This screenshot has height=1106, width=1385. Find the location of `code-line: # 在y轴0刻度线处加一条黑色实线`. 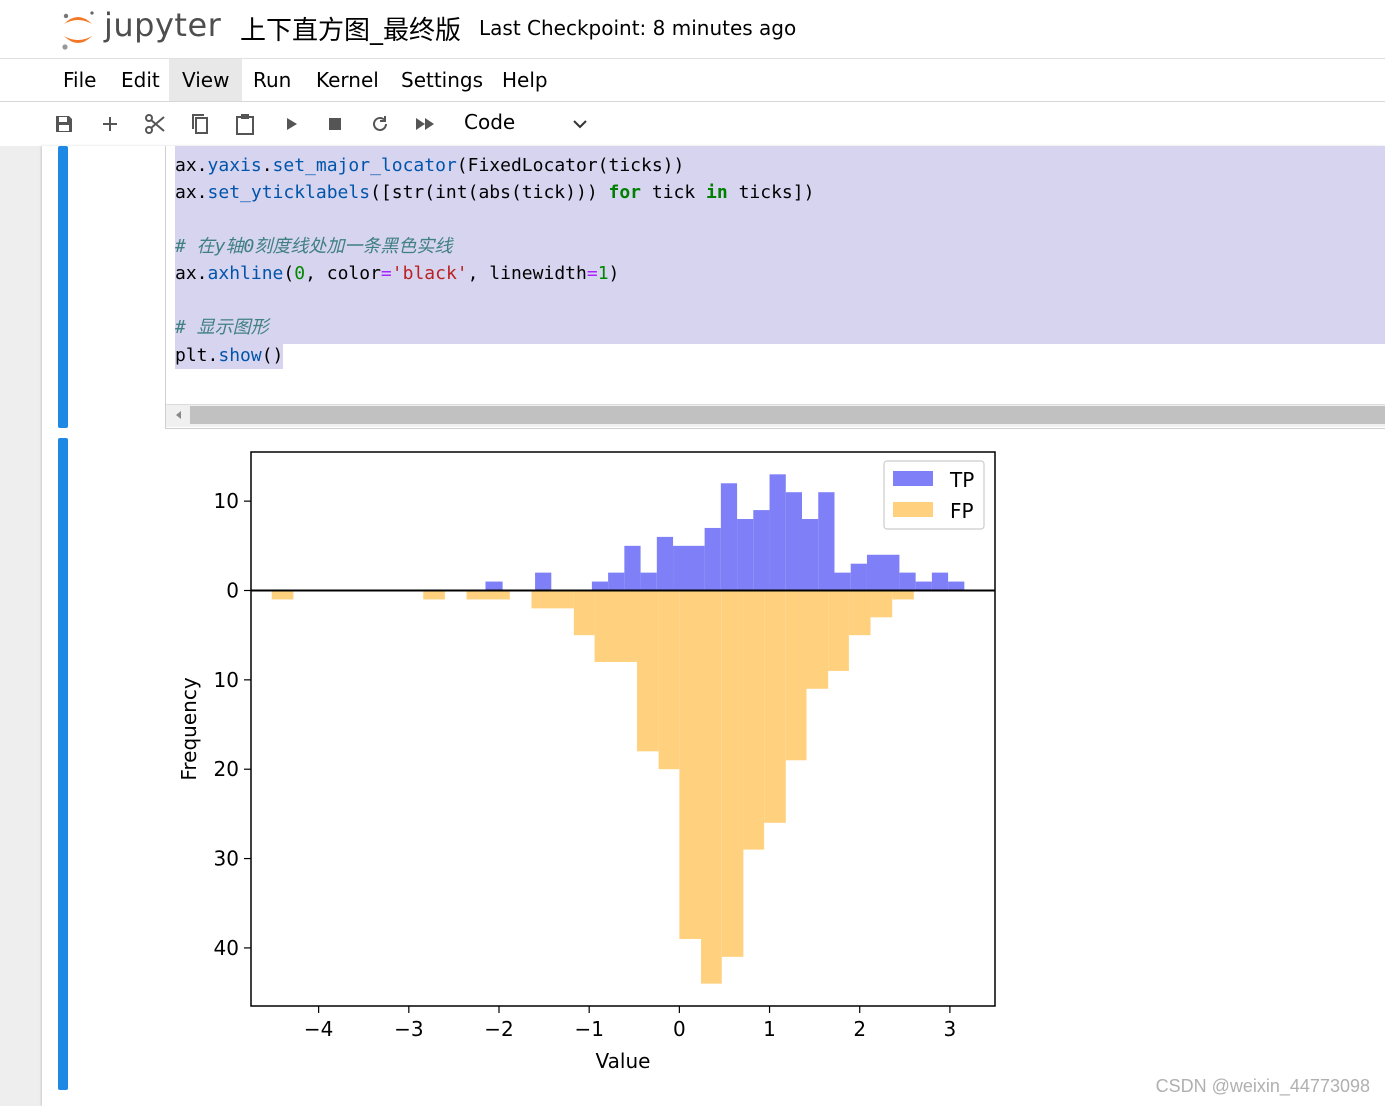

code-line: # 在y轴0刻度线处加一条黑色实线 is located at coordinates (314, 246).